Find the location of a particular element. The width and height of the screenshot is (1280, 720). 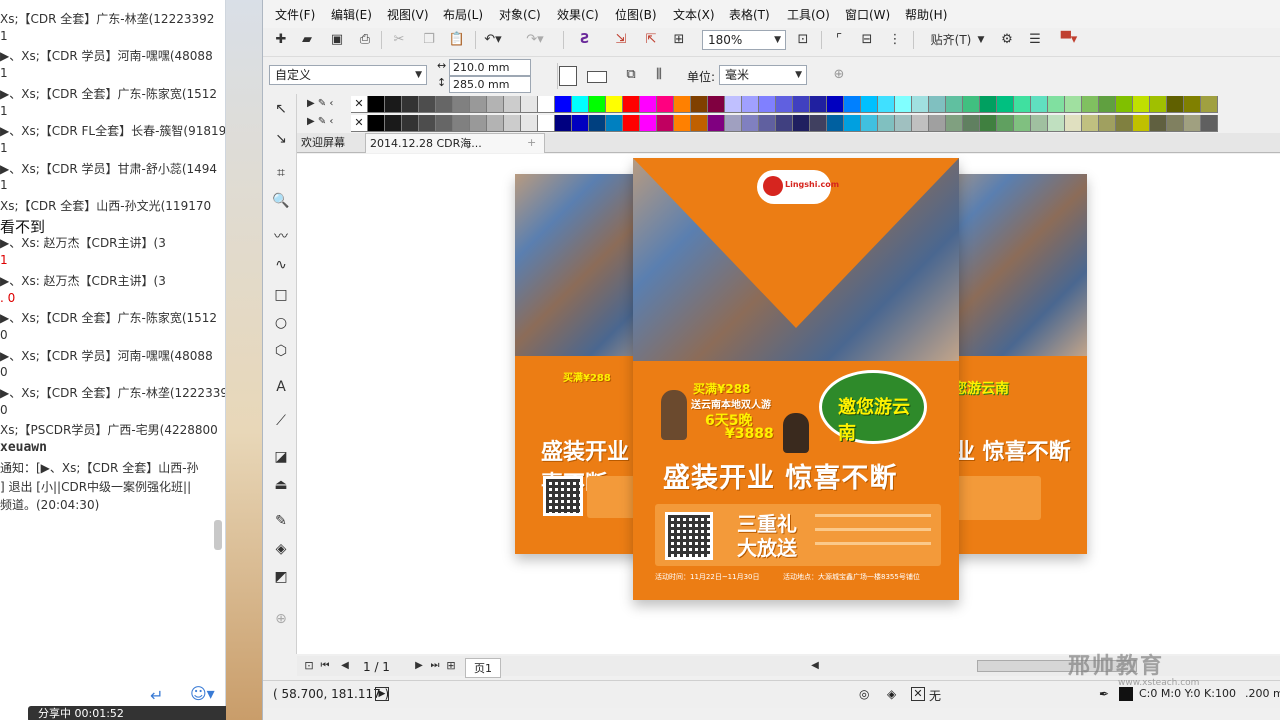

crop-tool-icon: ⌗ is located at coordinates (281, 173).